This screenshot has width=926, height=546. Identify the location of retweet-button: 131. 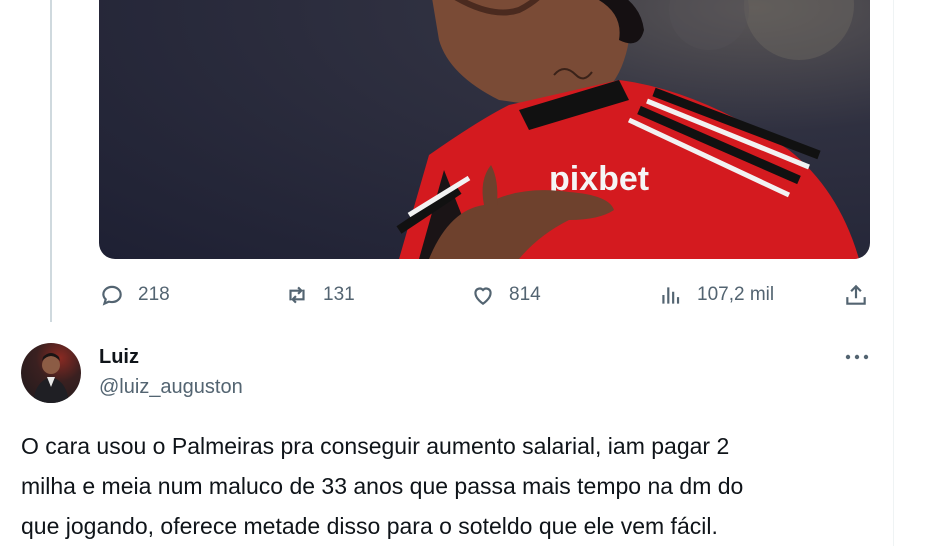
(319, 295).